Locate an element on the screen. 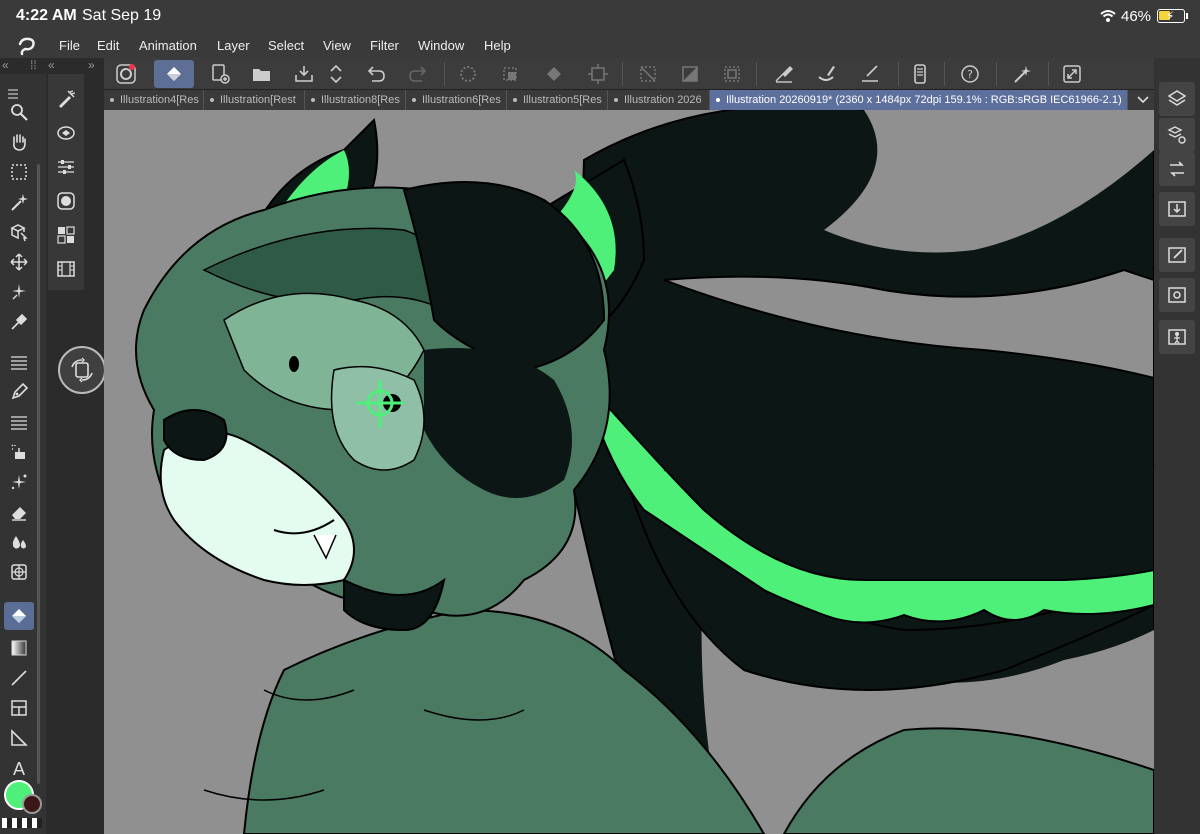 This screenshot has height=834, width=1200. layers-icon is located at coordinates (1177, 99).